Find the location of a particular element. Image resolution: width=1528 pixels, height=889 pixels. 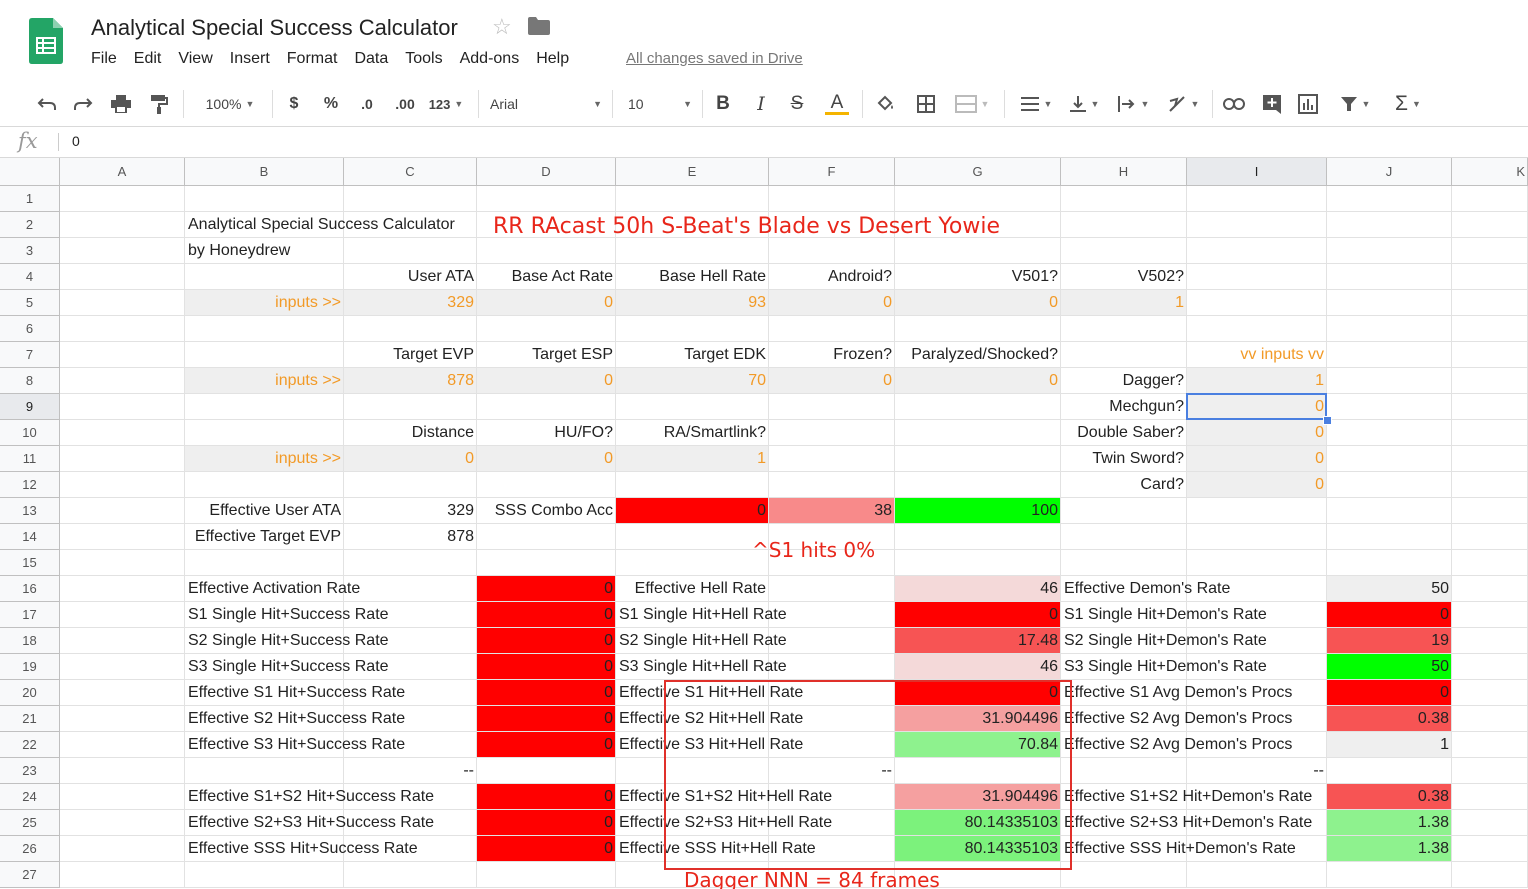

borders-icon is located at coordinates (926, 104).